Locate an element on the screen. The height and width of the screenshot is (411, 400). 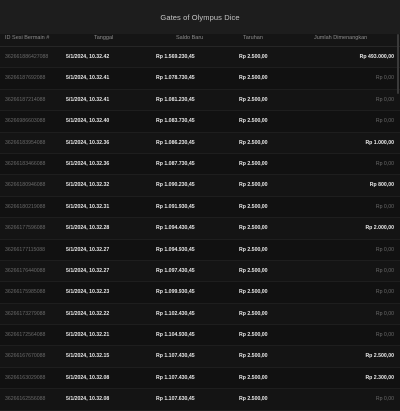
cell-date: 5/1/2024, 10.32.08 is located at coordinates (88, 377).